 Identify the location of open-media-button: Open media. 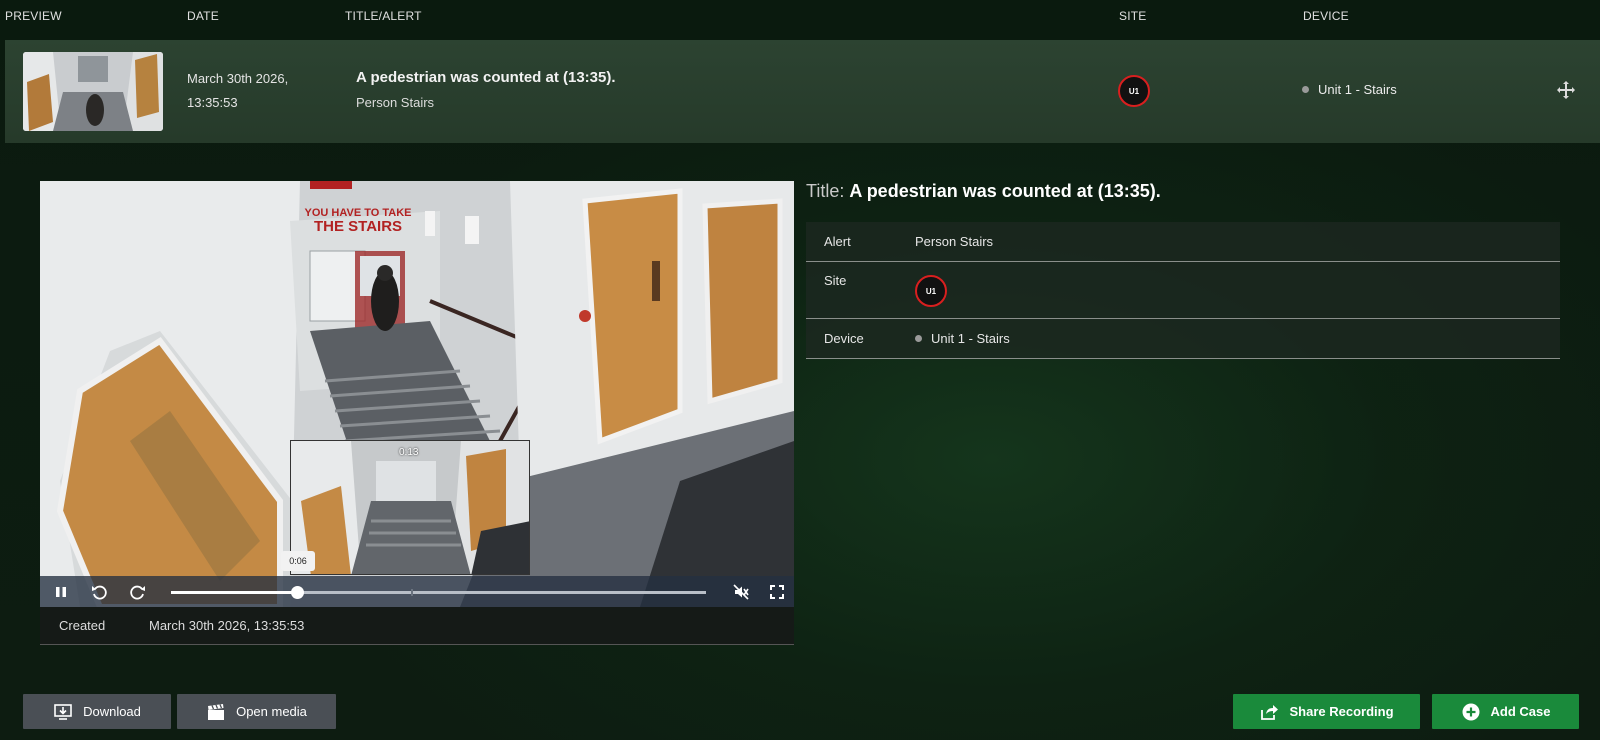
(256, 711).